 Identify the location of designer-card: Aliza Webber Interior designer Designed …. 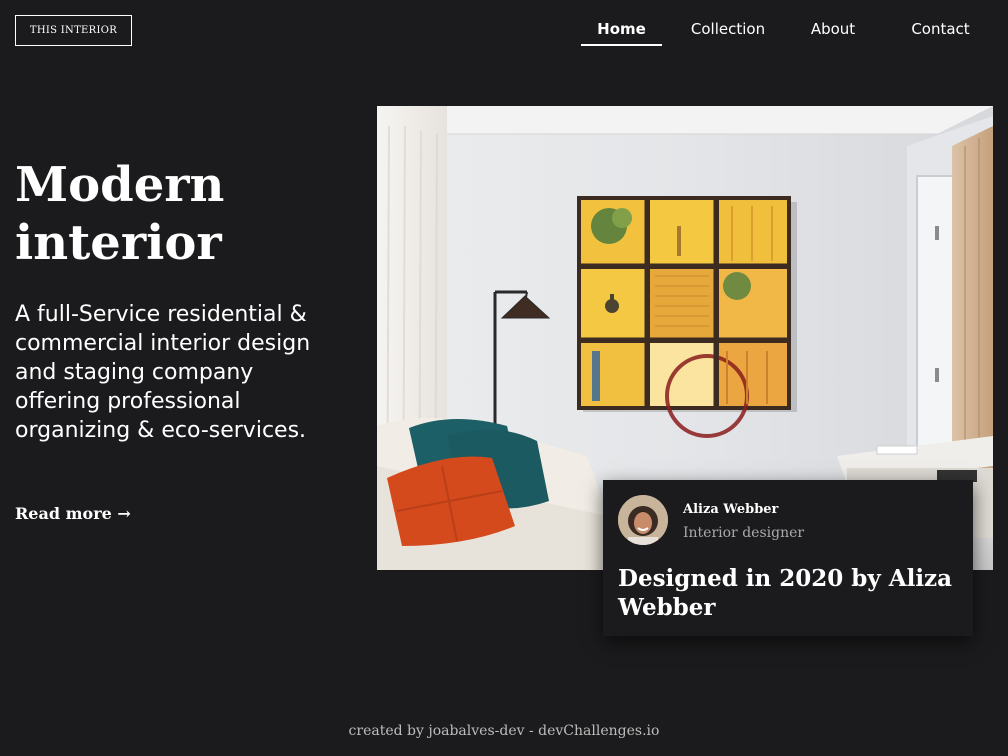
(788, 558).